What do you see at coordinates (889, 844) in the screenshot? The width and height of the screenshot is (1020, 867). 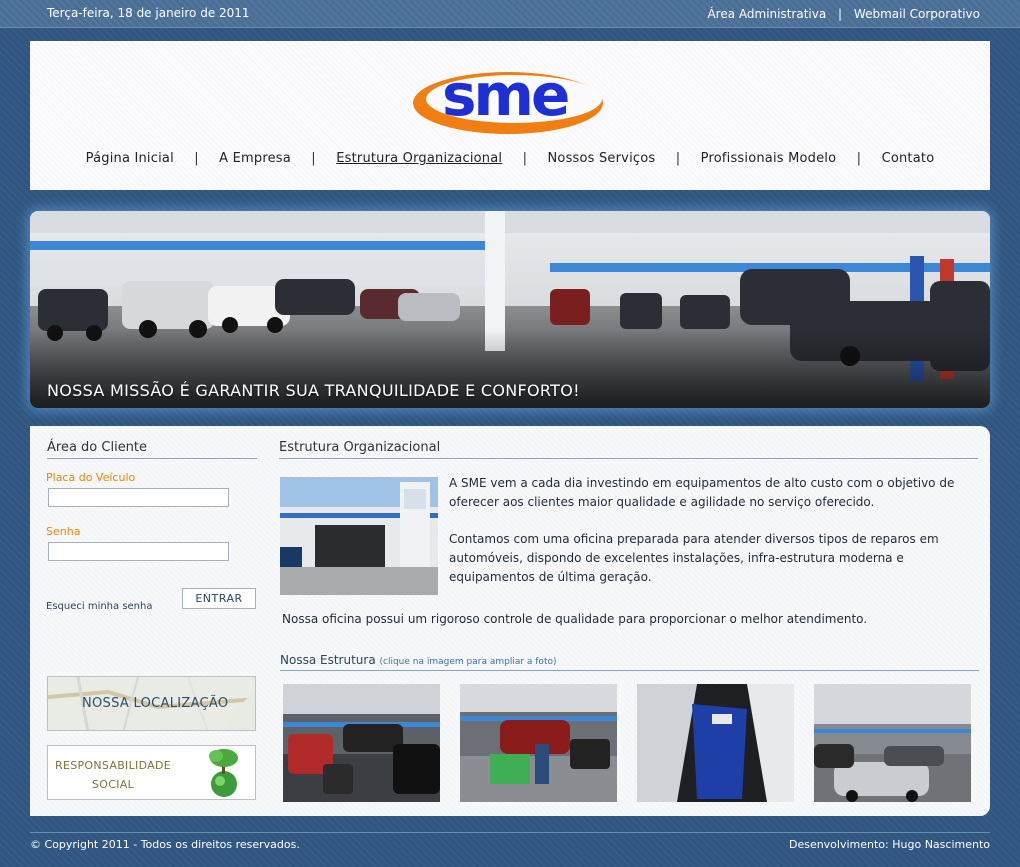 I see `developer-credit: Desenvolvimento: Hugo Nascimento` at bounding box center [889, 844].